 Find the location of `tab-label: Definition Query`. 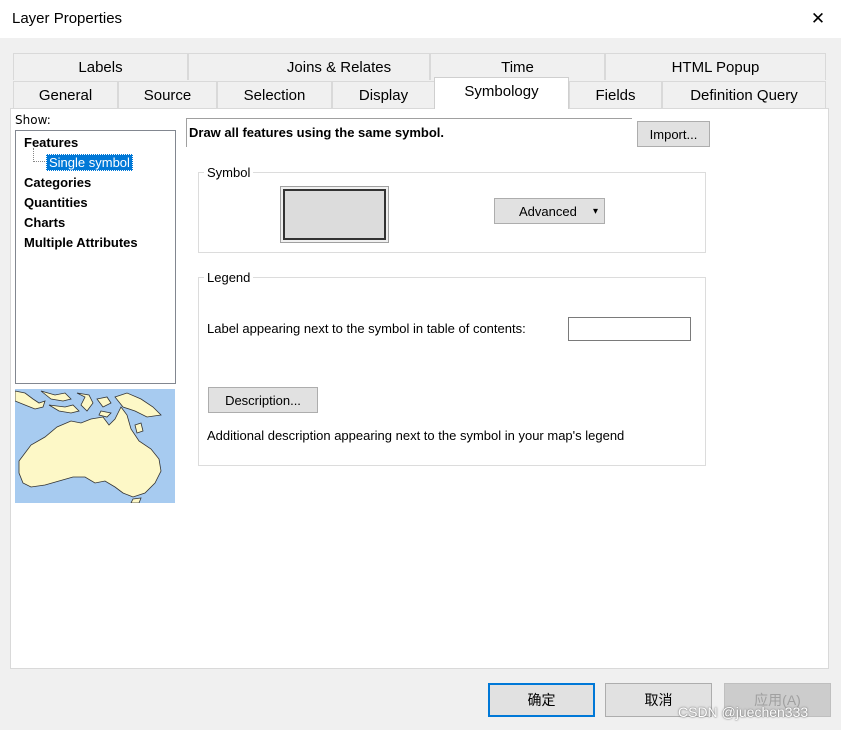

tab-label: Definition Query is located at coordinates (744, 95).